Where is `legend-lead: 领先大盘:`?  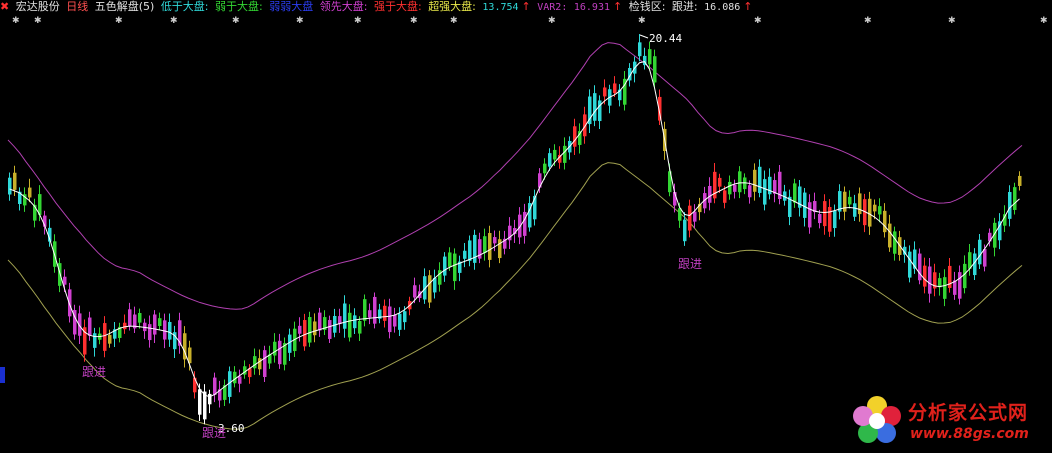 legend-lead: 领先大盘: is located at coordinates (343, 6).